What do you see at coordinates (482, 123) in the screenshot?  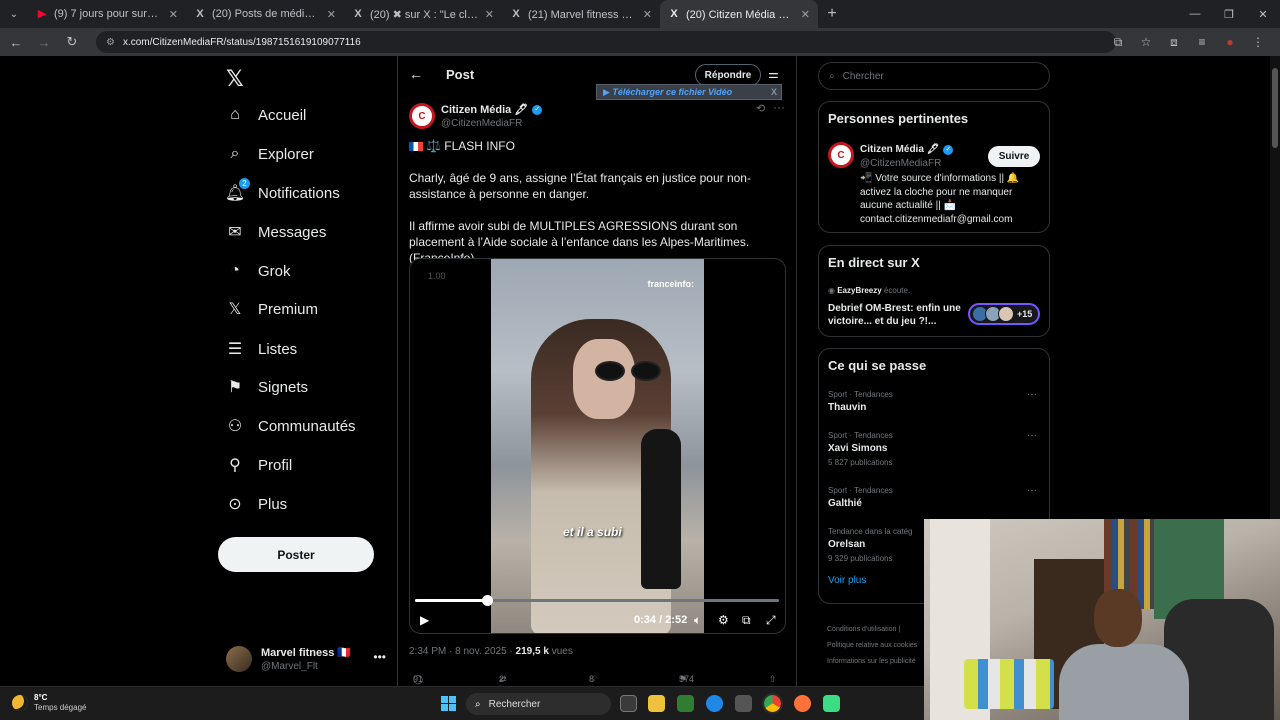 I see `author-handle: @CitizenMediaFR` at bounding box center [482, 123].